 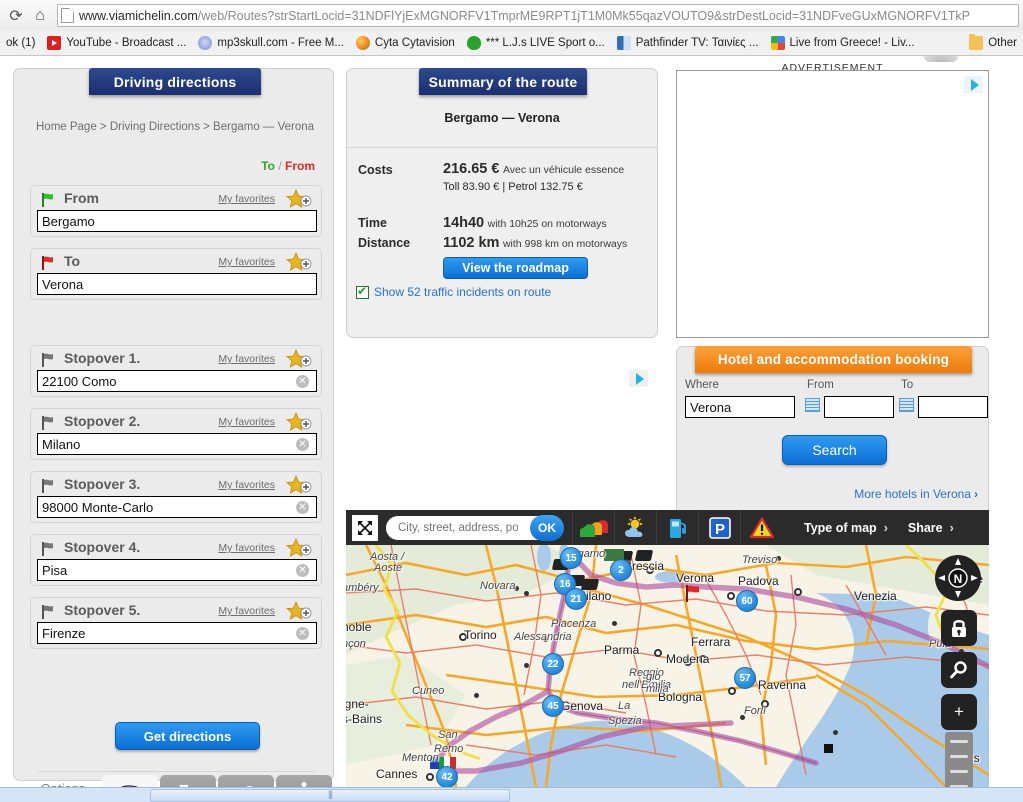 What do you see at coordinates (177, 633) in the screenshot?
I see `stopover5-input` at bounding box center [177, 633].